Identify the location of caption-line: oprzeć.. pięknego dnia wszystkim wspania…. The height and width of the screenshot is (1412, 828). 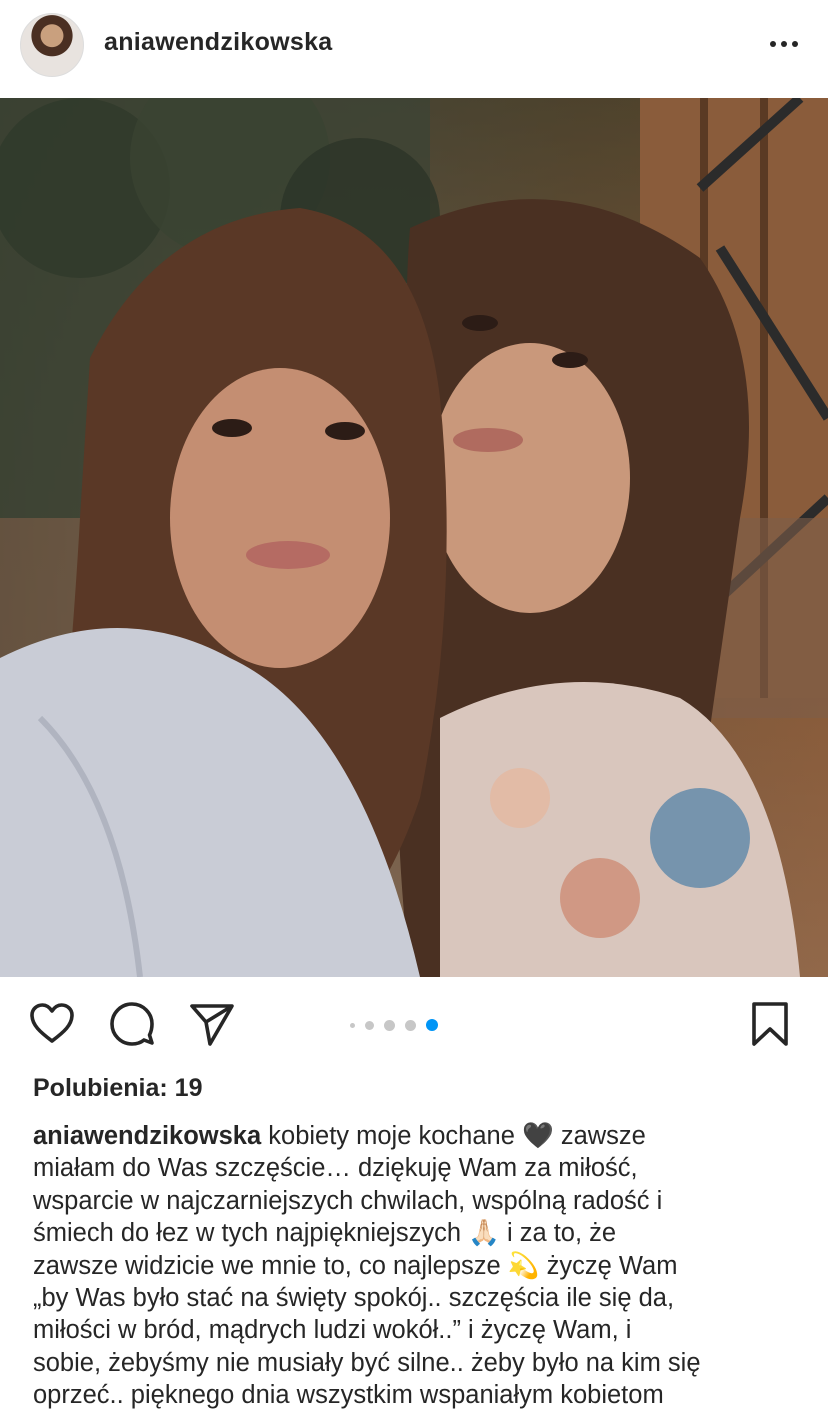
(348, 1395).